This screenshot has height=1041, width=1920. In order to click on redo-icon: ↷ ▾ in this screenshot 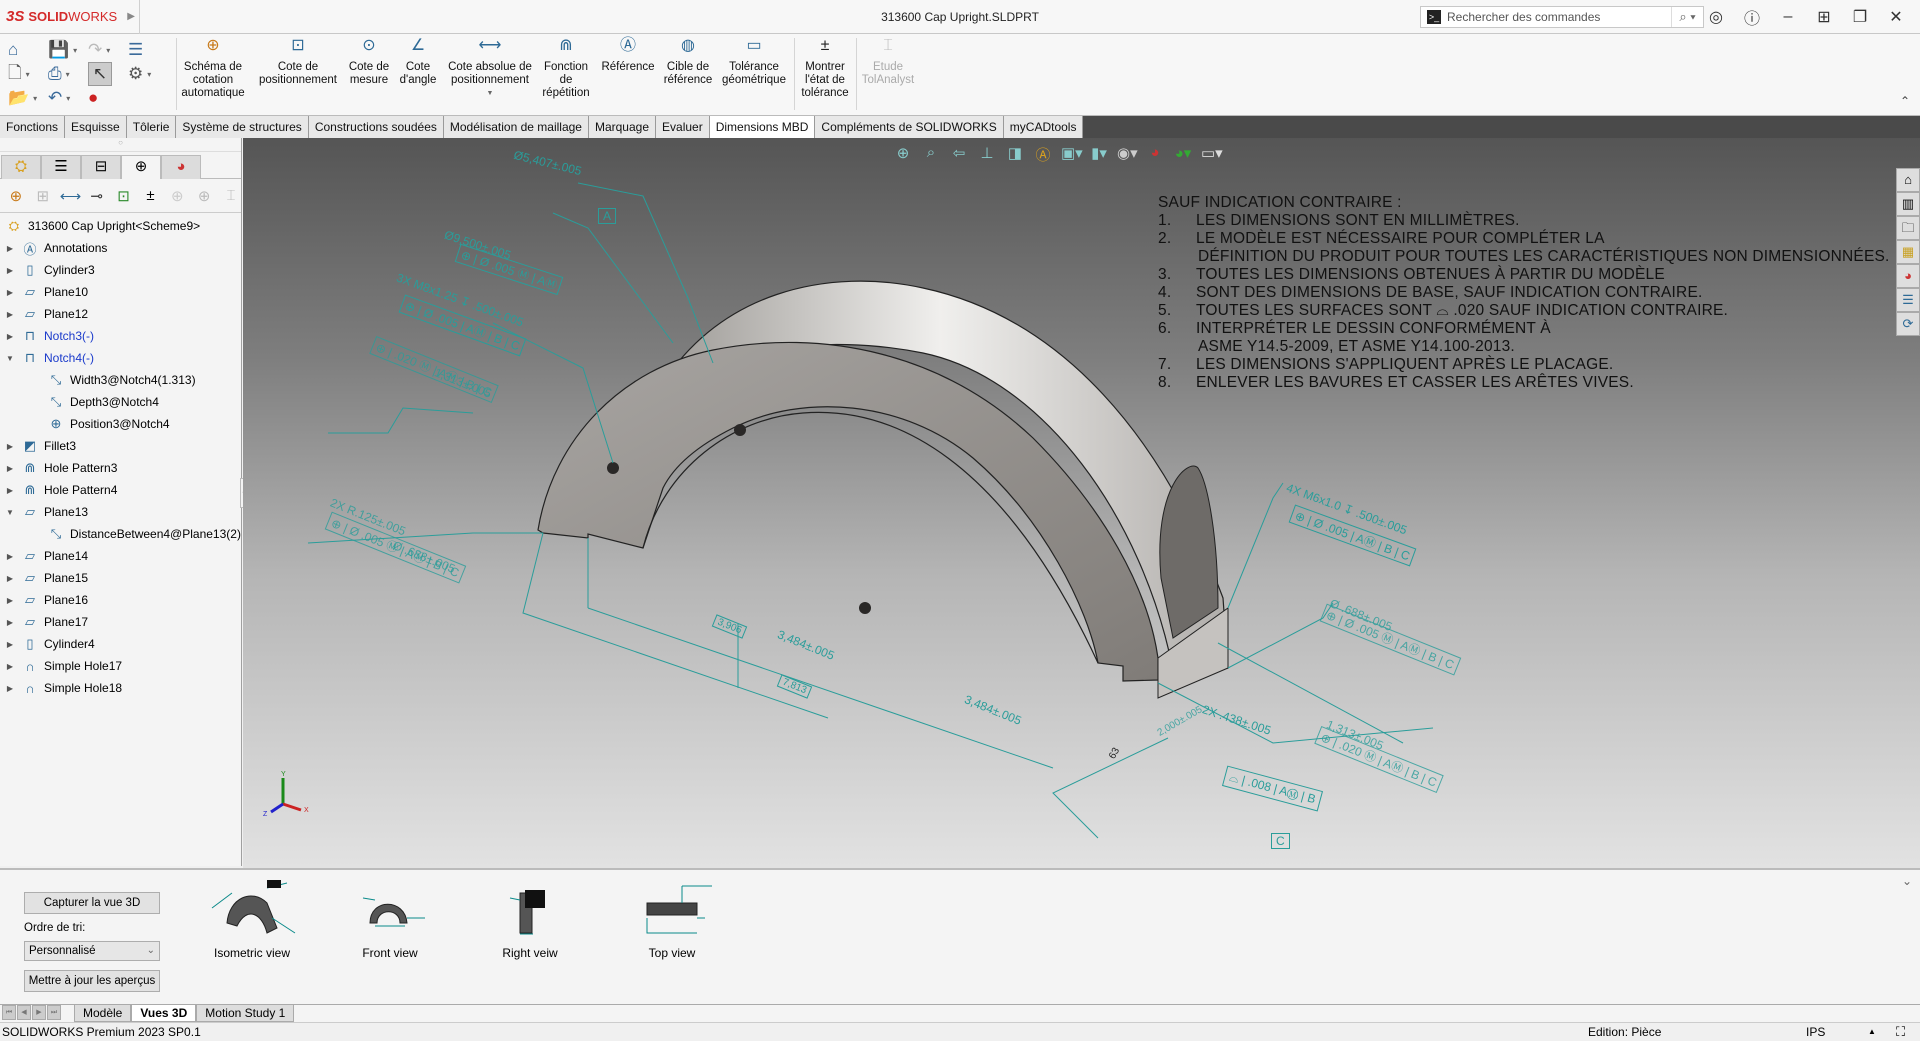, I will do `click(108, 50)`.